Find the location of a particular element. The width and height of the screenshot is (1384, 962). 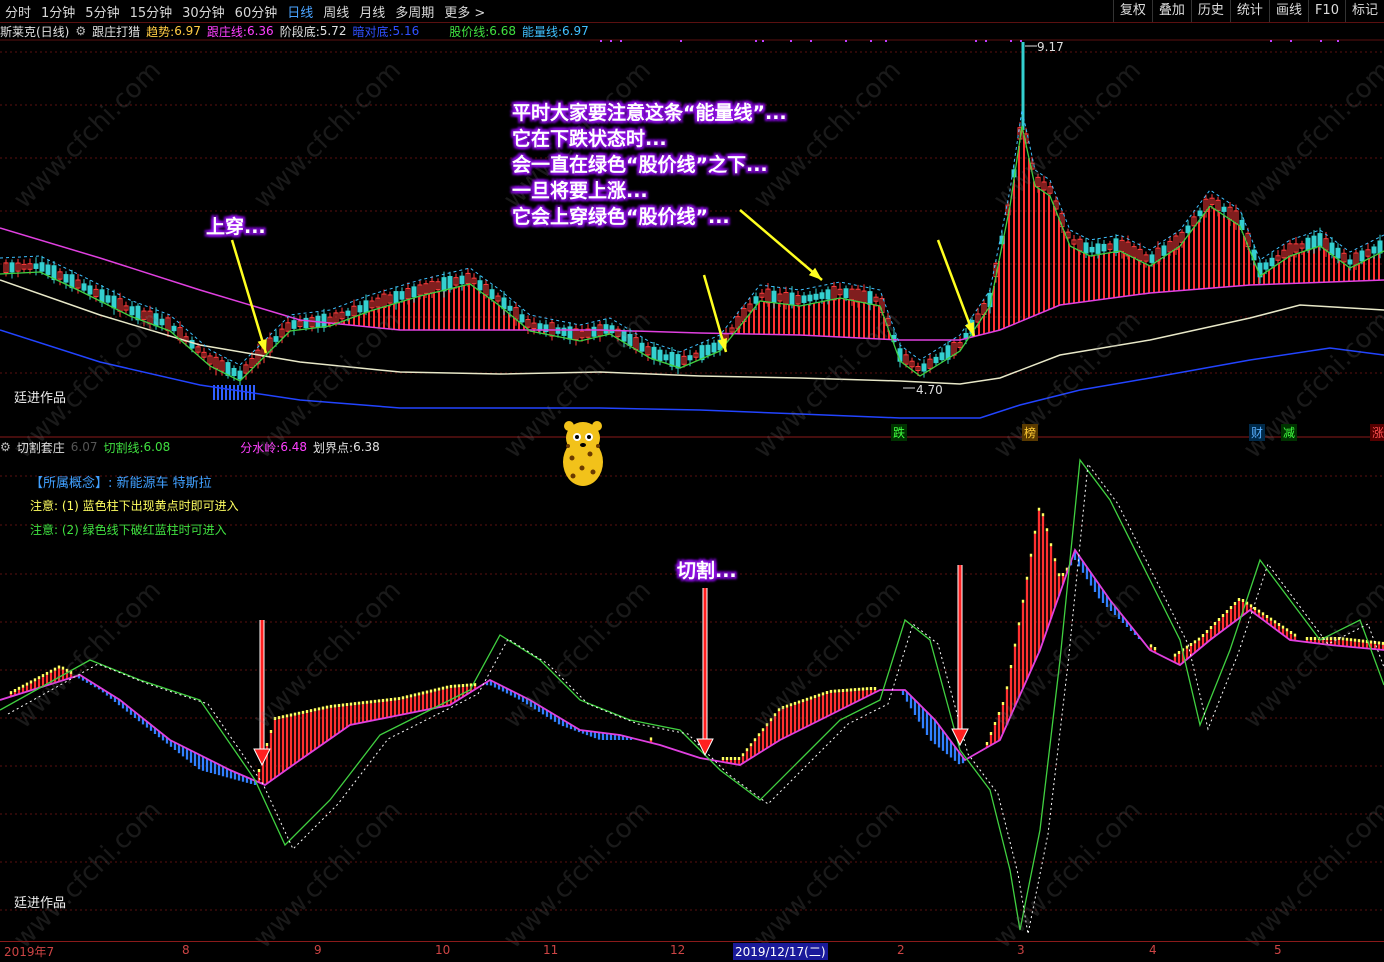

author-label-top: 廷进作品 is located at coordinates (40, 398).